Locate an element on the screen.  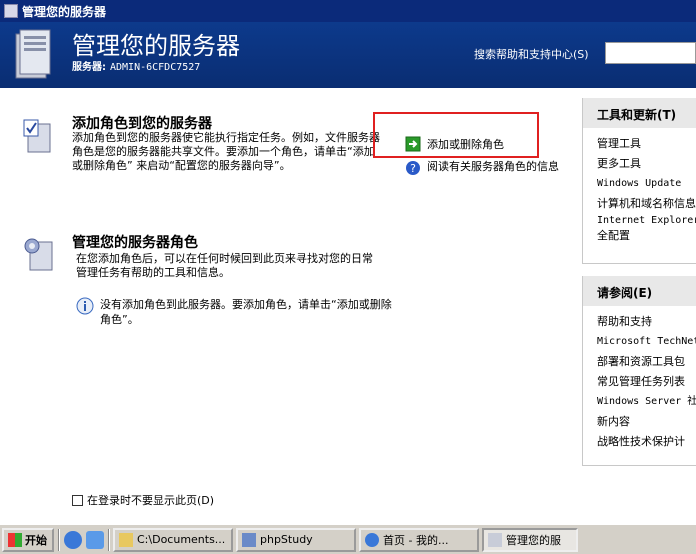
page-header: 管理您的服务器 服务器: ADMIN-6CFDC7527 搜索帮助和支持中心(S) is located at coordinates (348, 55).